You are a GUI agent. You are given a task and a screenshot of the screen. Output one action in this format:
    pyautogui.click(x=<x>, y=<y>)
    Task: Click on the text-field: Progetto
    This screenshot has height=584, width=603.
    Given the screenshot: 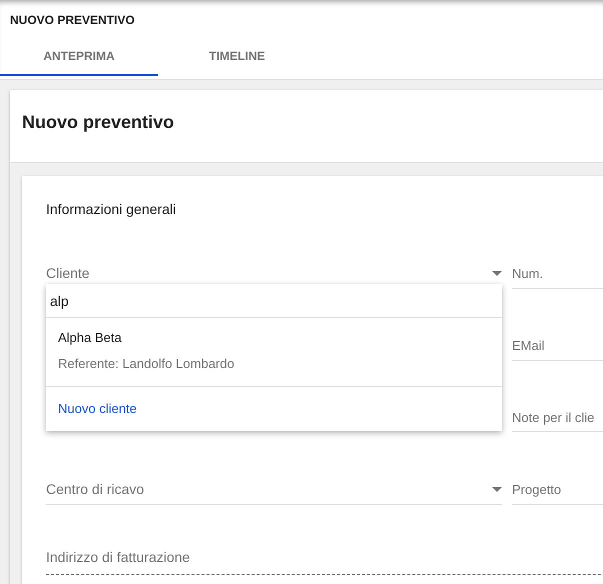 What is the action you would take?
    pyautogui.click(x=557, y=492)
    